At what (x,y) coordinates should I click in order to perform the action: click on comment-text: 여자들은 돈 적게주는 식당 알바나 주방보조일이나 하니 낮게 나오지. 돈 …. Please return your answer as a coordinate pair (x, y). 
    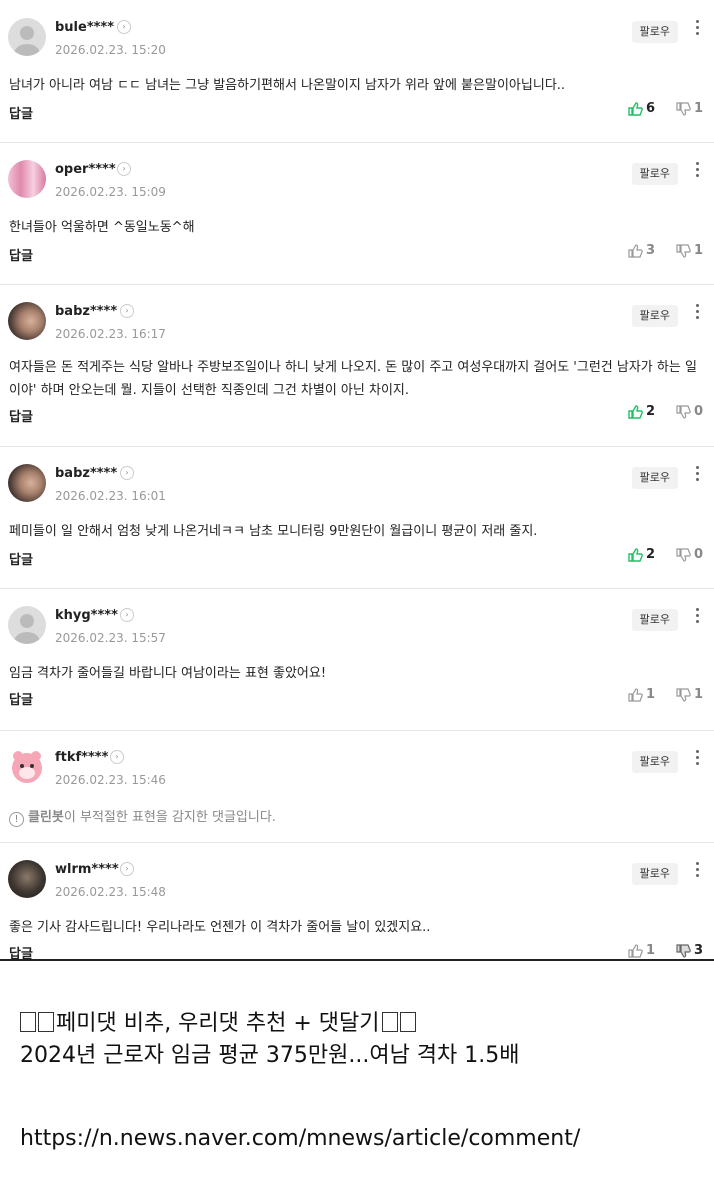
    Looking at the image, I should click on (353, 379).